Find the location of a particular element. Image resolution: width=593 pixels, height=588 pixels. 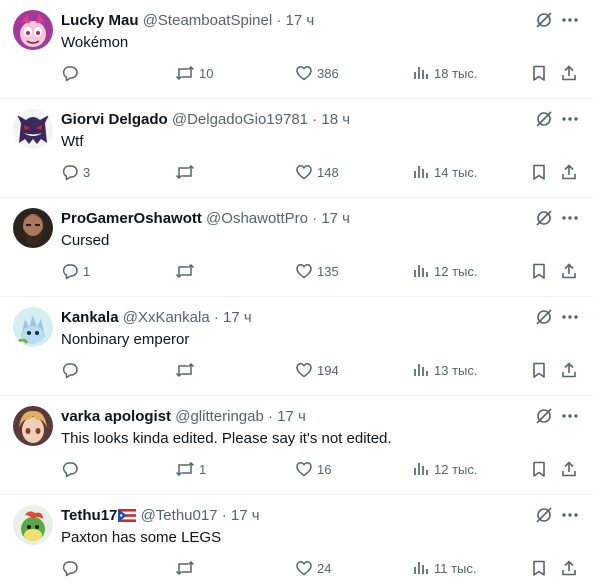

retweet-button: 10 is located at coordinates (194, 73).